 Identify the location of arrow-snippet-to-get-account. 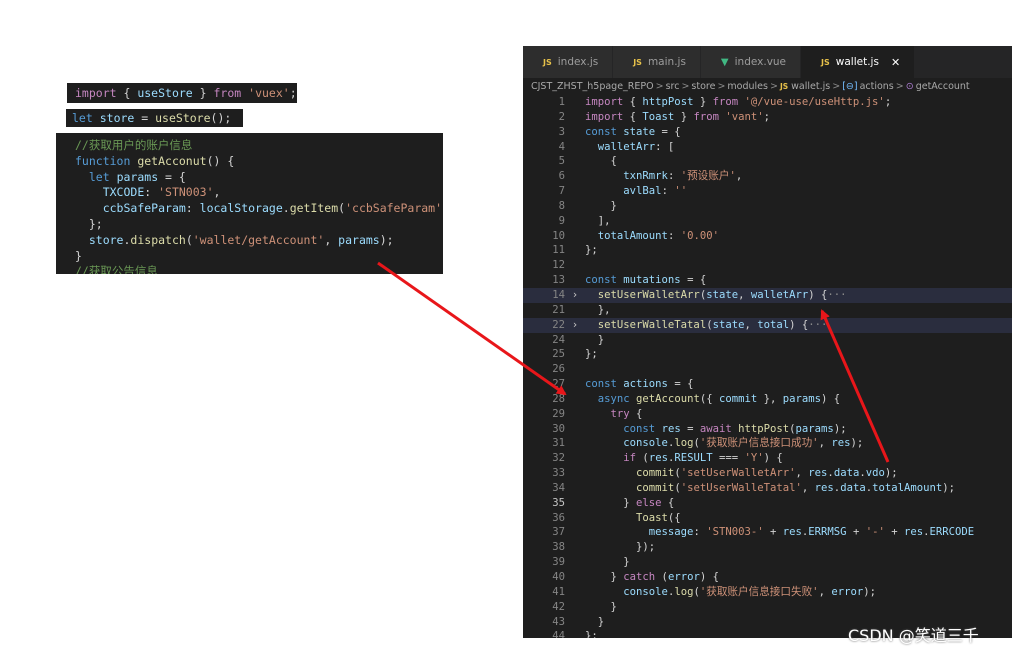
(472, 328).